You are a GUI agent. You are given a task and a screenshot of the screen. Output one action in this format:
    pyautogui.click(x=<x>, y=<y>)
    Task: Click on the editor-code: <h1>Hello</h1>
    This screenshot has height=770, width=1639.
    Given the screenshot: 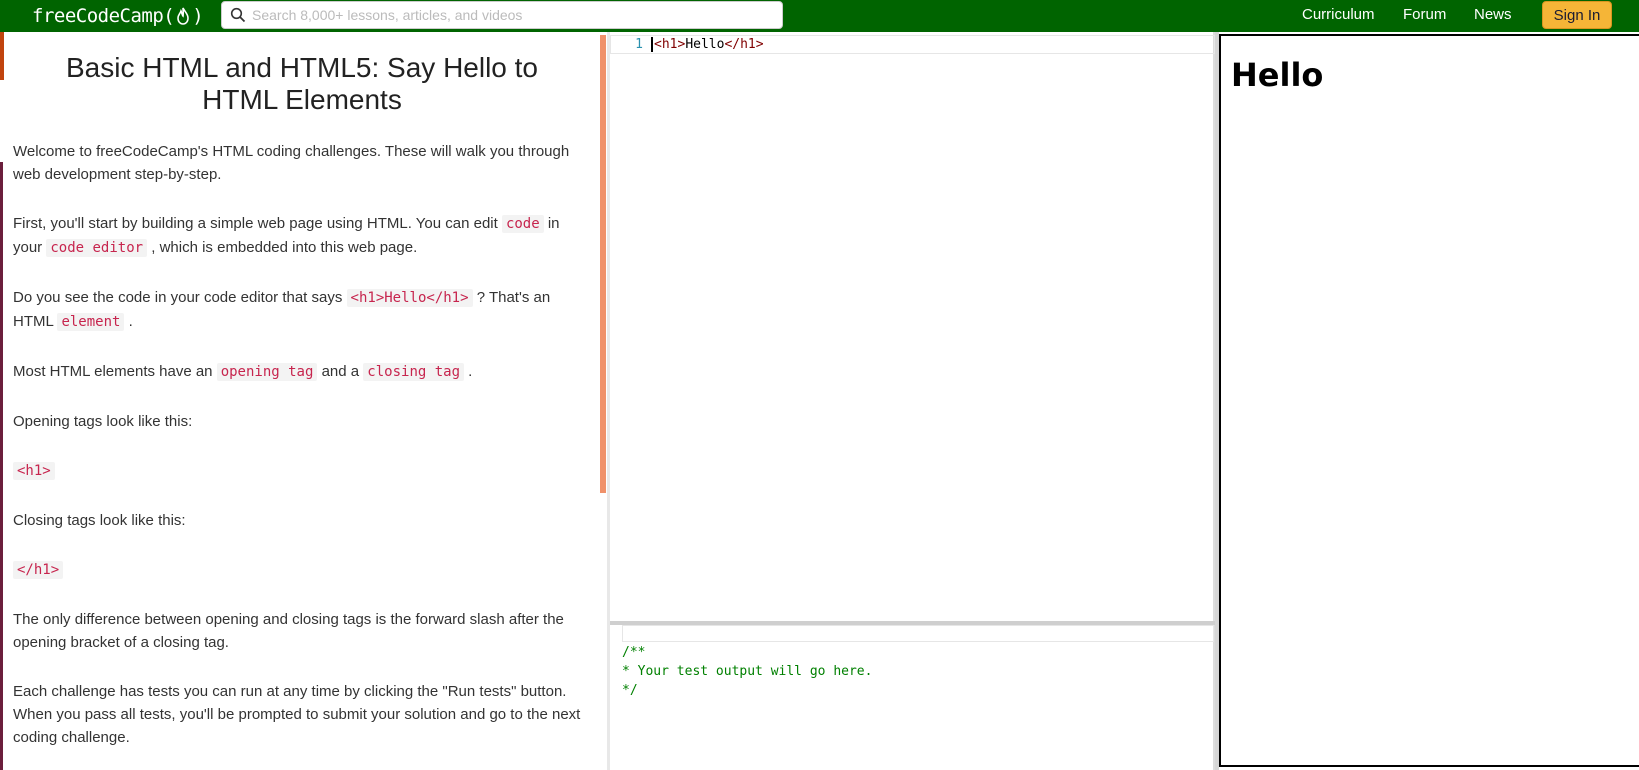 What is the action you would take?
    pyautogui.click(x=707, y=44)
    